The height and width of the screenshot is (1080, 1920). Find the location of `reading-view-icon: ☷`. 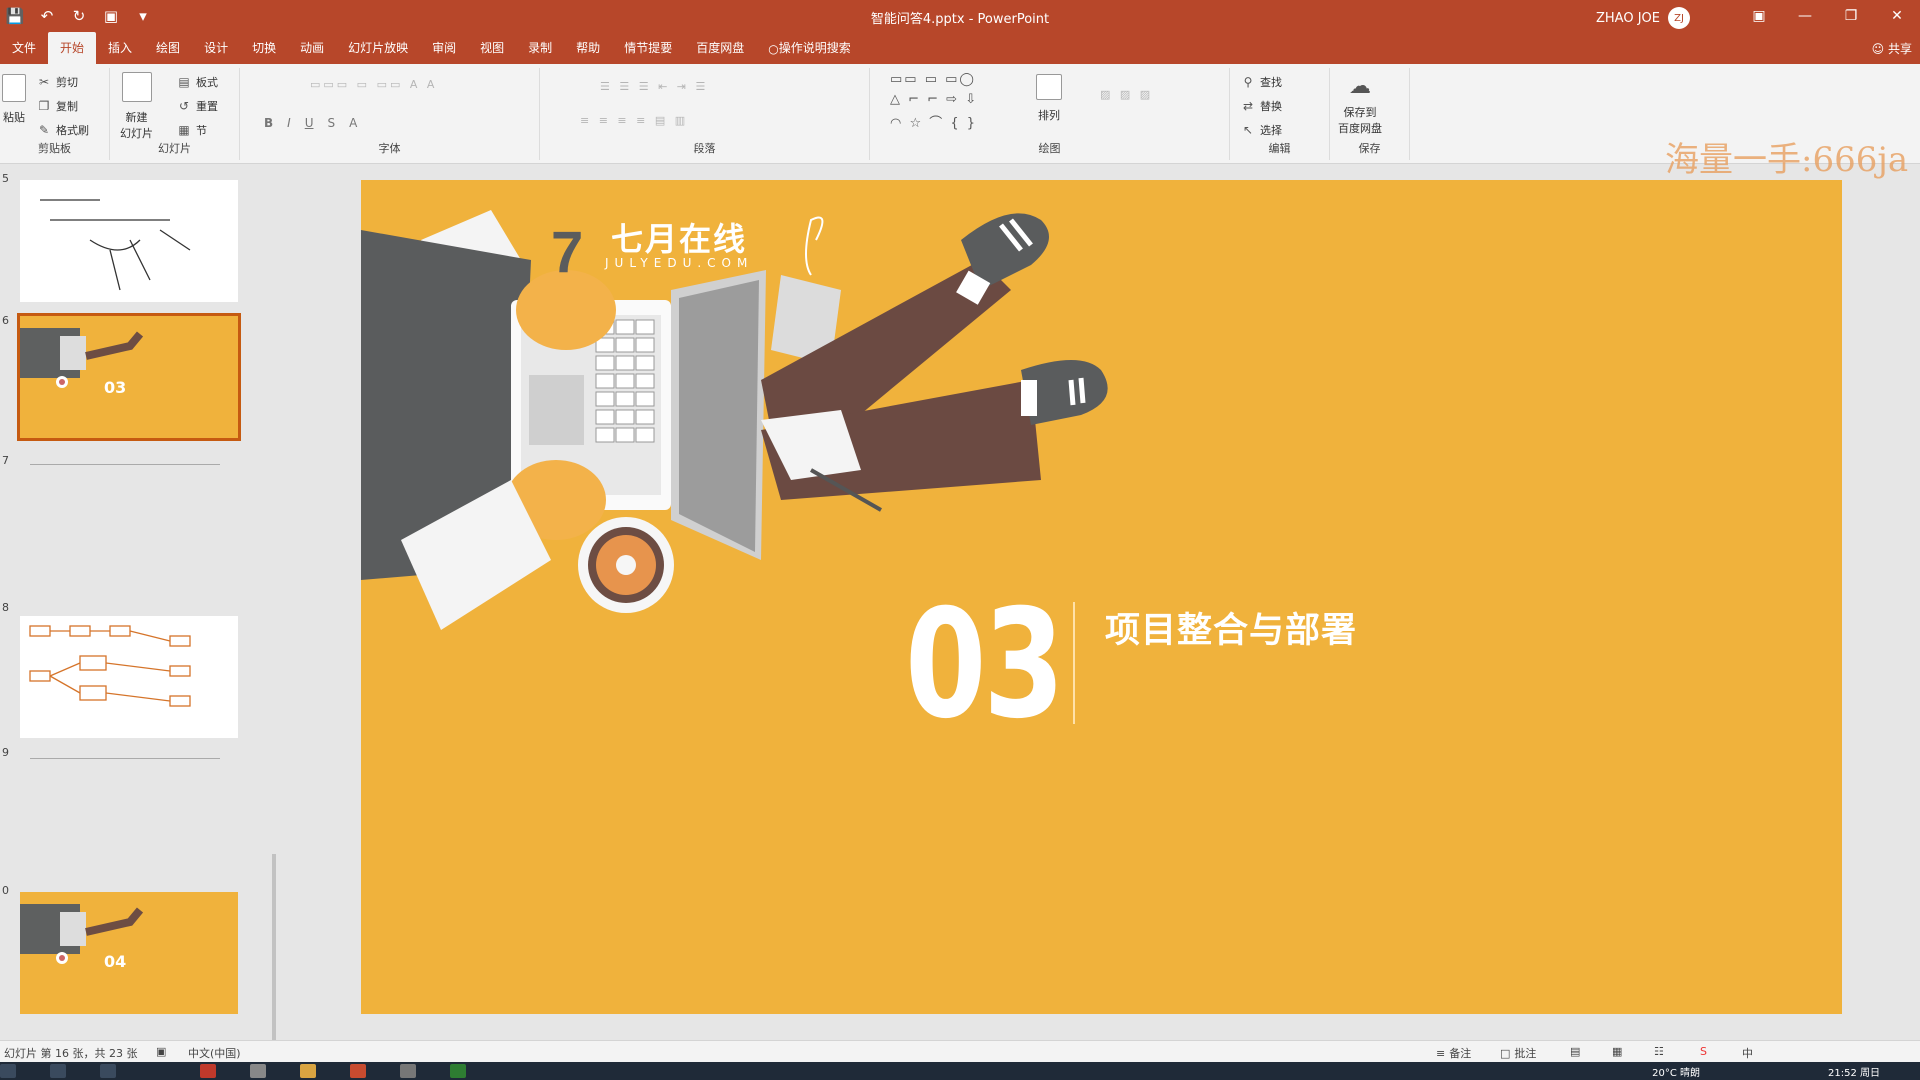

reading-view-icon: ☷ is located at coordinates (1659, 1051).